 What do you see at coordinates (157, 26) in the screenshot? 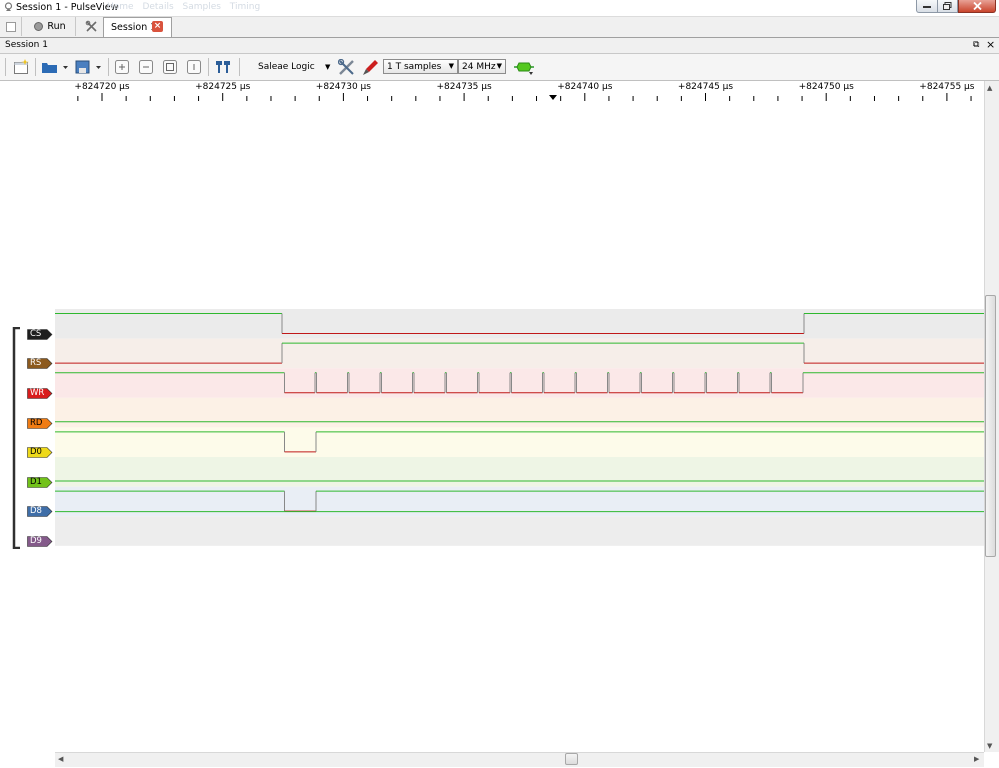
I see `close-tab-icon: ×` at bounding box center [157, 26].